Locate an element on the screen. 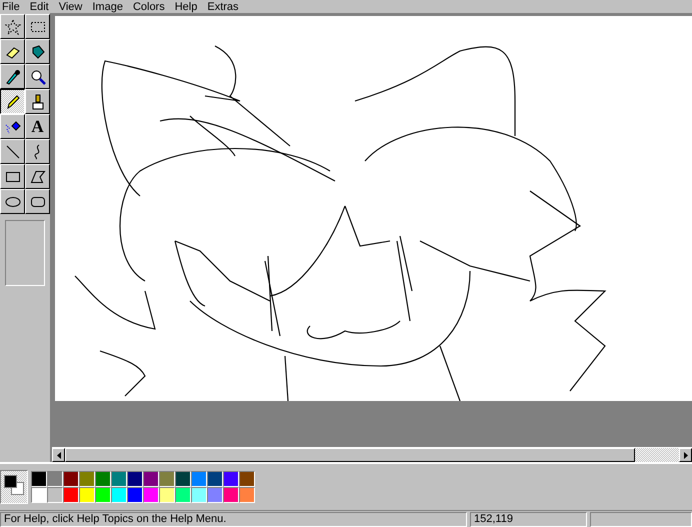 The height and width of the screenshot is (527, 692). tool-button is located at coordinates (12, 101).